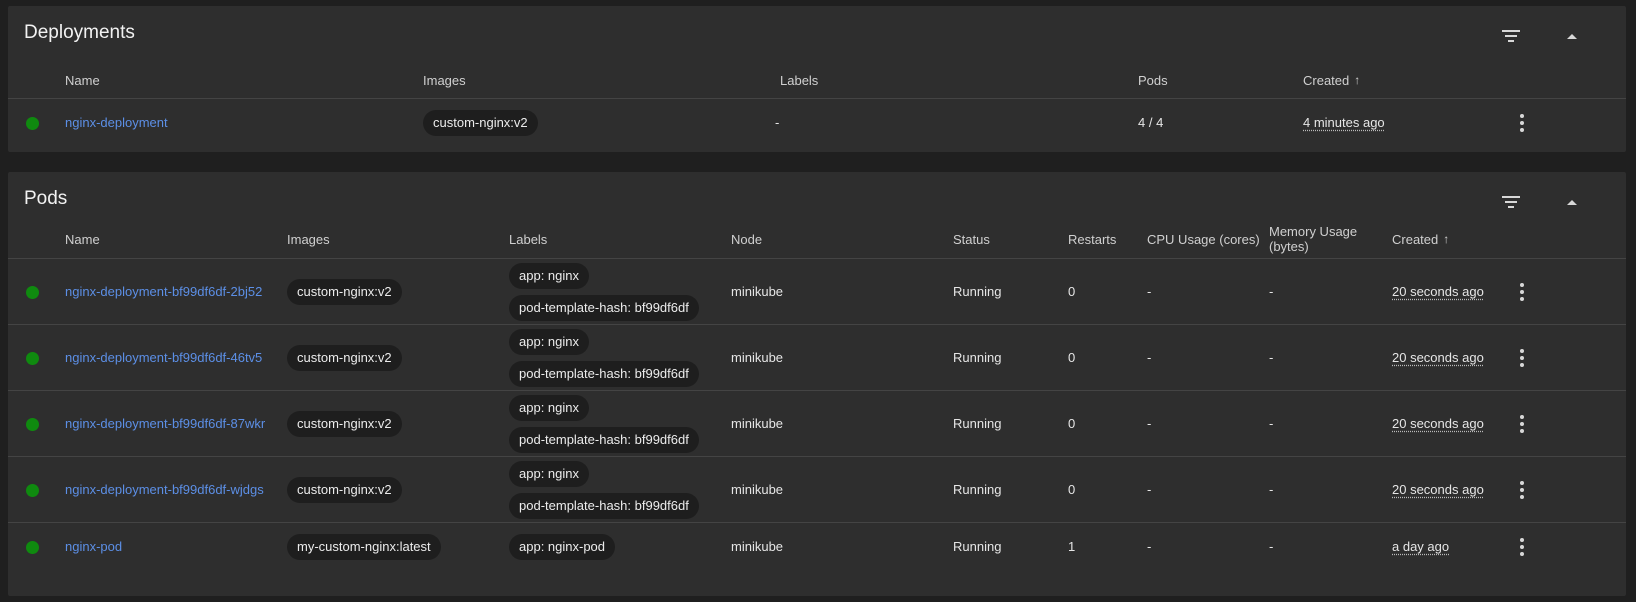 This screenshot has width=1636, height=602. What do you see at coordinates (79, 32) in the screenshot?
I see `deployments-title: Deployments` at bounding box center [79, 32].